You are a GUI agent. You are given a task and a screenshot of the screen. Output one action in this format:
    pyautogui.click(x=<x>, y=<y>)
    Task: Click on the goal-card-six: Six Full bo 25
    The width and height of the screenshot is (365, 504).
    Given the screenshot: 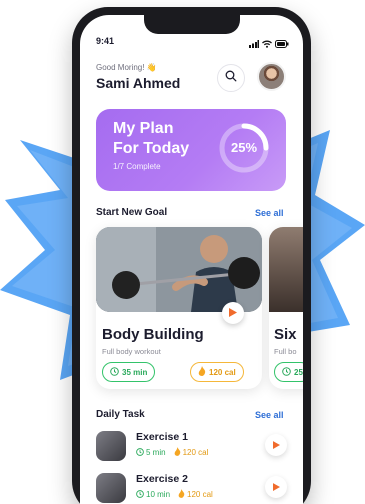 What is the action you would take?
    pyautogui.click(x=286, y=308)
    